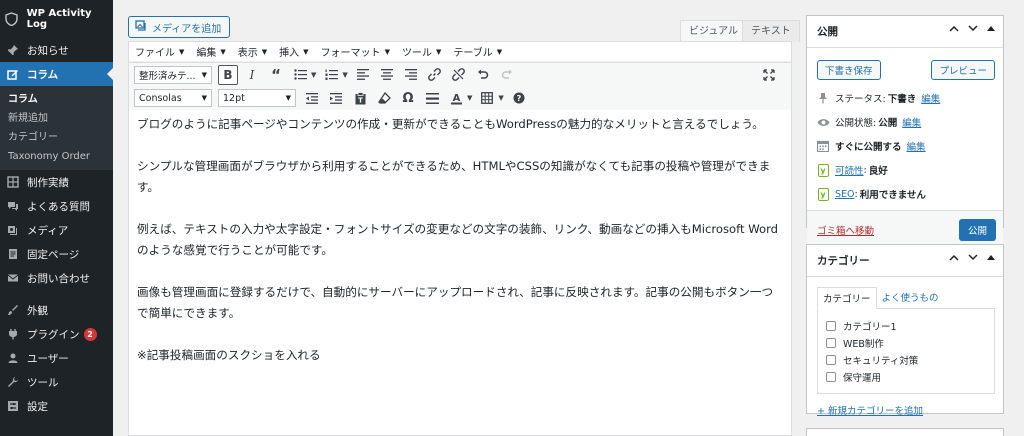 The height and width of the screenshot is (436, 1024). Describe the element at coordinates (336, 98) in the screenshot. I see `indent-icon` at that location.